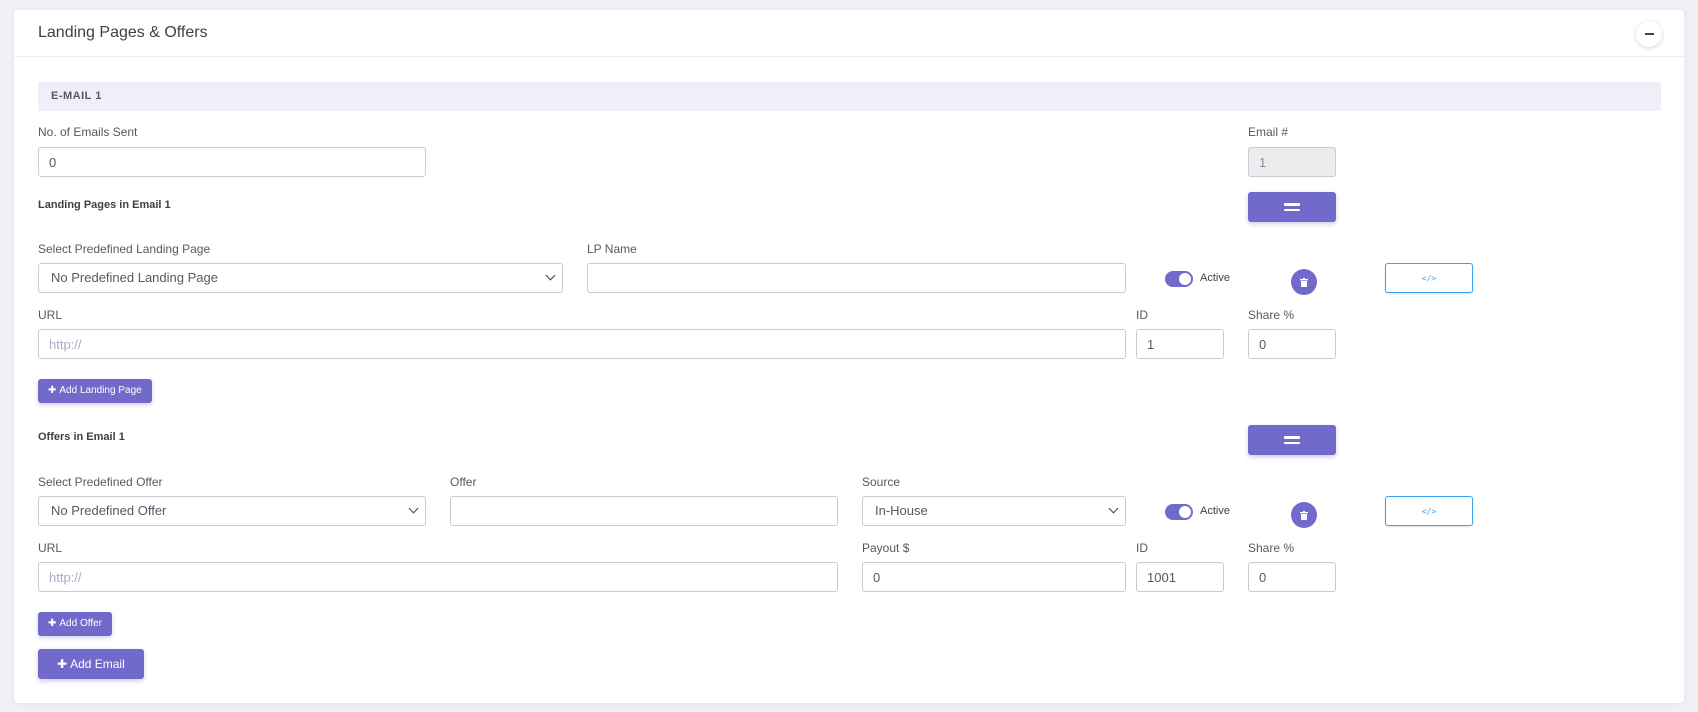  Describe the element at coordinates (1179, 279) in the screenshot. I see `lp-active-toggle` at that location.